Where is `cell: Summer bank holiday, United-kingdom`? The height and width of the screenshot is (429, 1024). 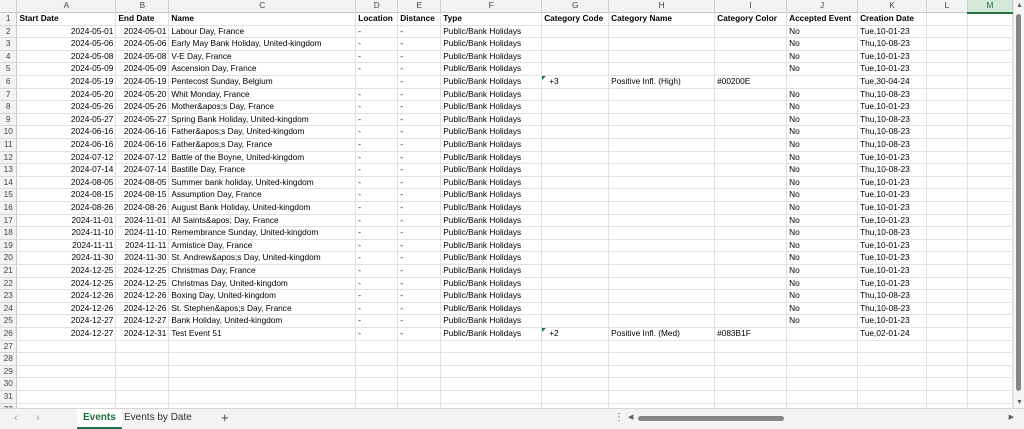
cell: Summer bank holiday, United-kingdom is located at coordinates (262, 183).